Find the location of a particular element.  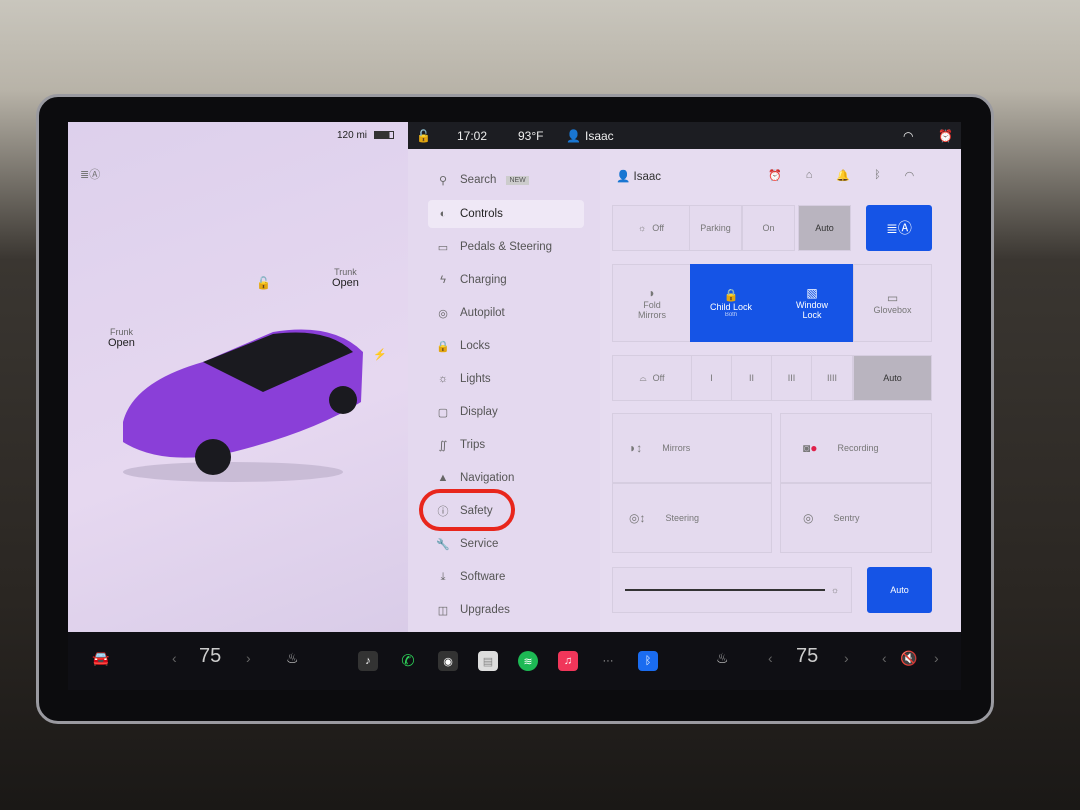

menu-label: Trips is located at coordinates (473, 445).